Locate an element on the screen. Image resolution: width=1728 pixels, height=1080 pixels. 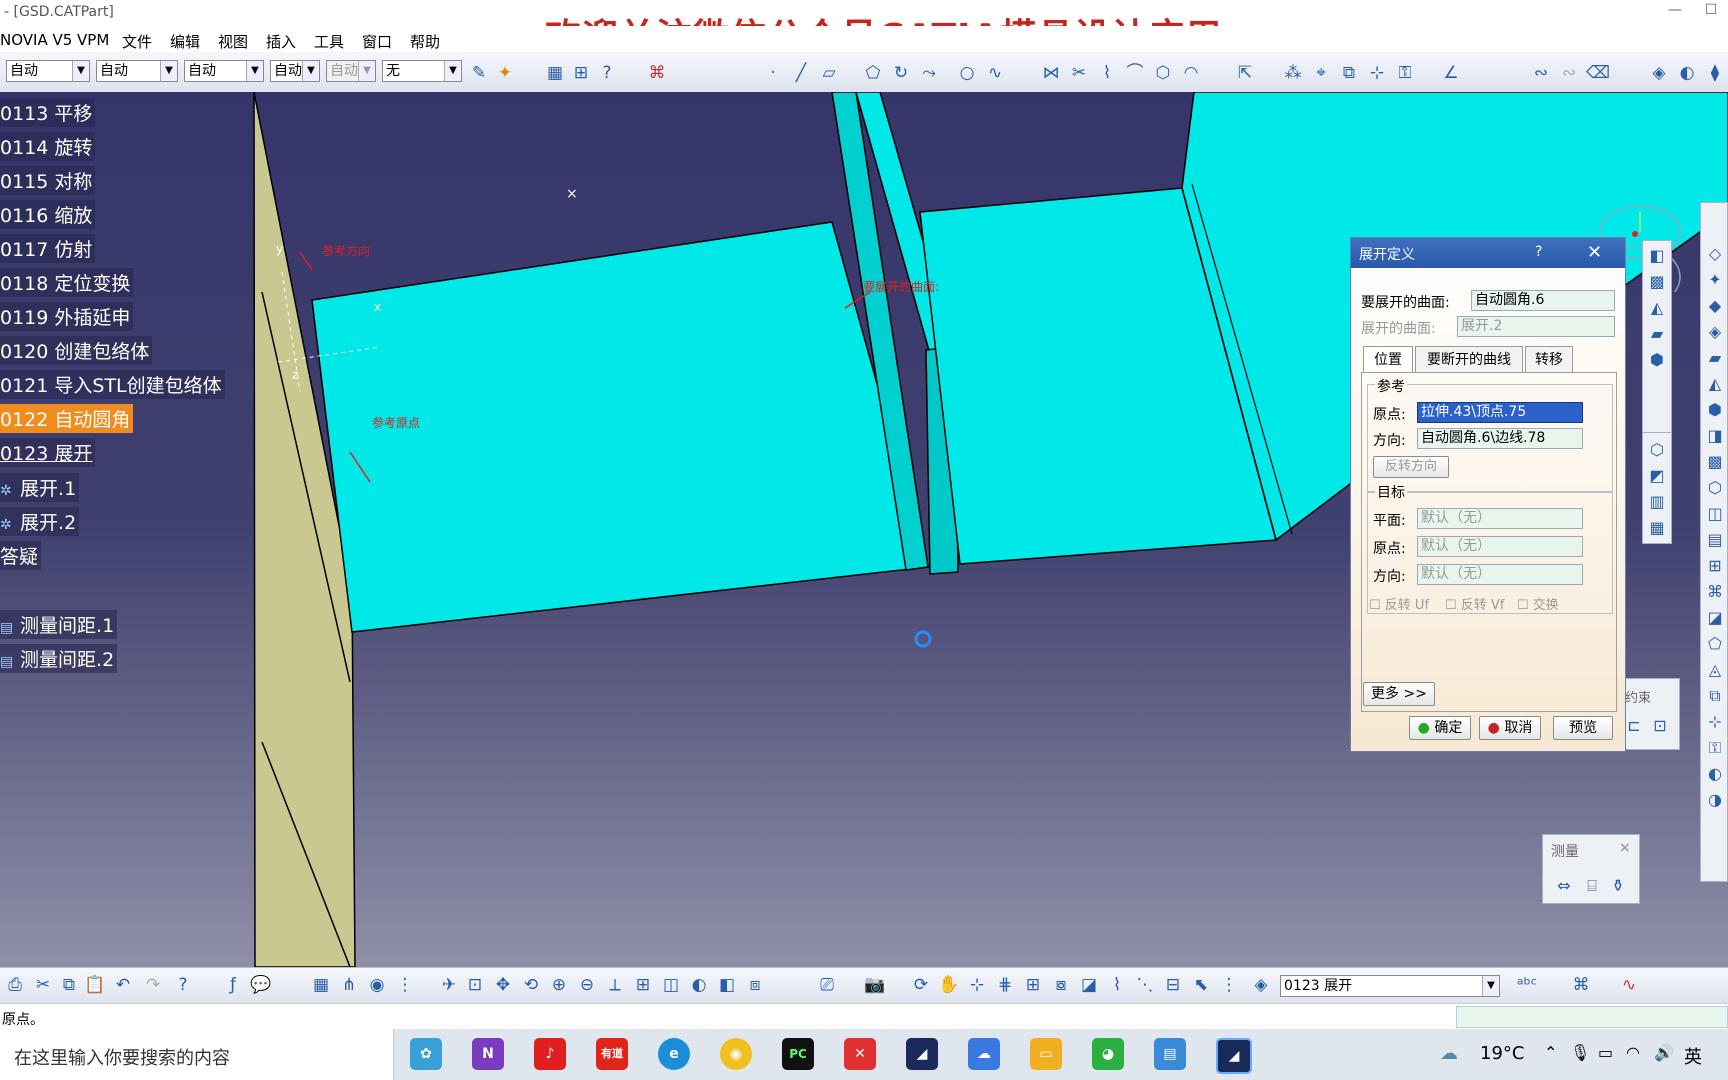
origin-field: 拉伸.43\顶点.75 is located at coordinates (1500, 412).